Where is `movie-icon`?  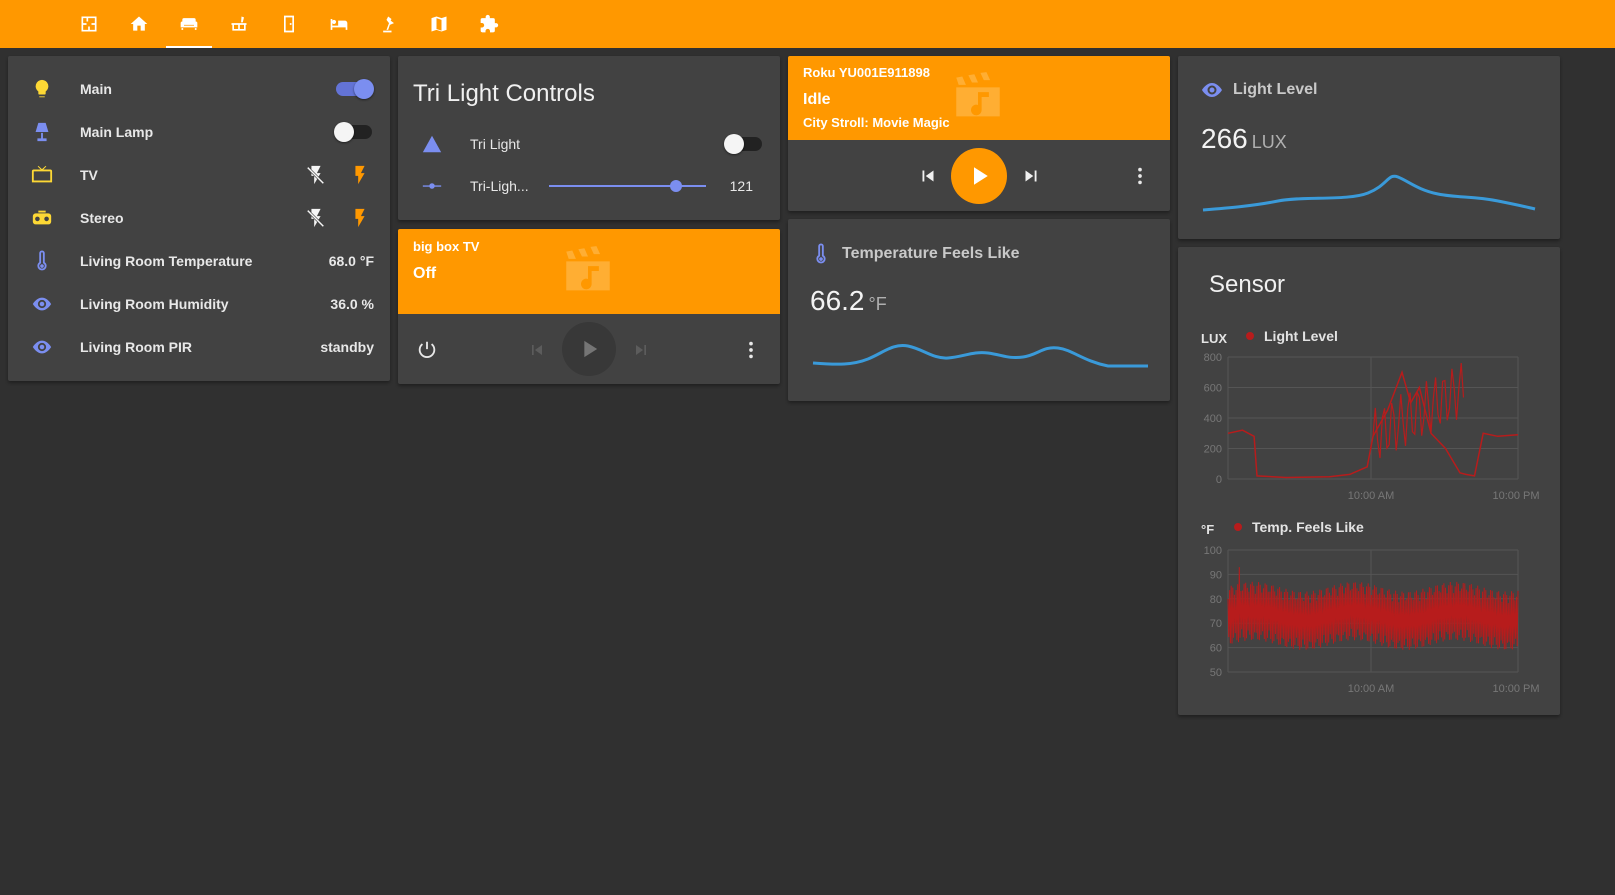 movie-icon is located at coordinates (978, 94).